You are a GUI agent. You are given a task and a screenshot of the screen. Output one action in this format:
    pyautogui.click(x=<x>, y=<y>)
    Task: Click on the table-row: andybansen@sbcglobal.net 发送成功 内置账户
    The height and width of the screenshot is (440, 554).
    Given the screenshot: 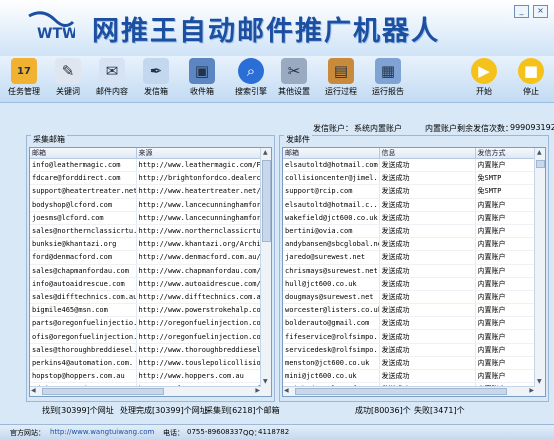 What is the action you would take?
    pyautogui.click(x=409, y=244)
    